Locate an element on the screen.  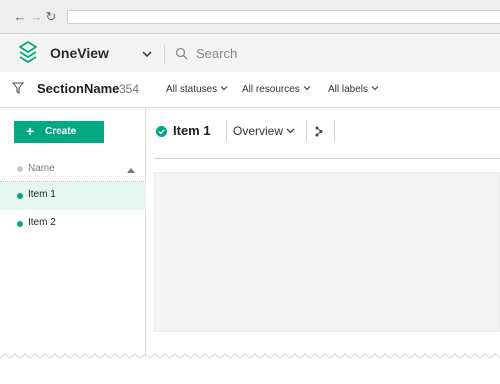
detail-title: Item 1 is located at coordinates (192, 130).